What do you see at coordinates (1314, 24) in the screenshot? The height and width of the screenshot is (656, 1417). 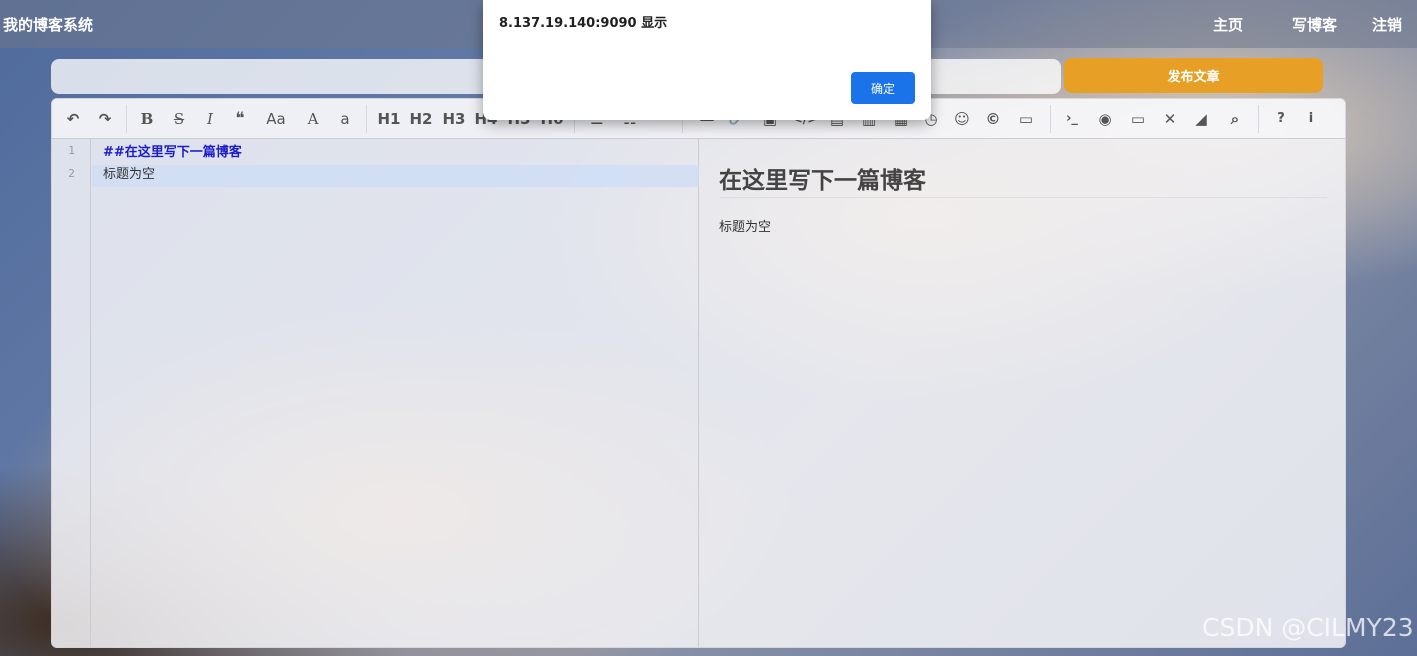 I see `nav-write-blog-link: 写博客` at bounding box center [1314, 24].